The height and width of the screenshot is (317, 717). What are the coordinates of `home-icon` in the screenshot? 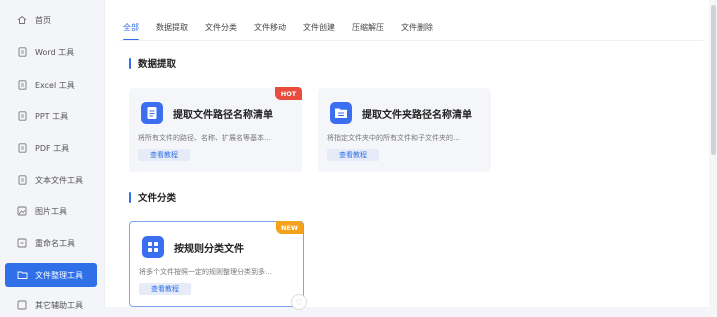 It's located at (22, 20).